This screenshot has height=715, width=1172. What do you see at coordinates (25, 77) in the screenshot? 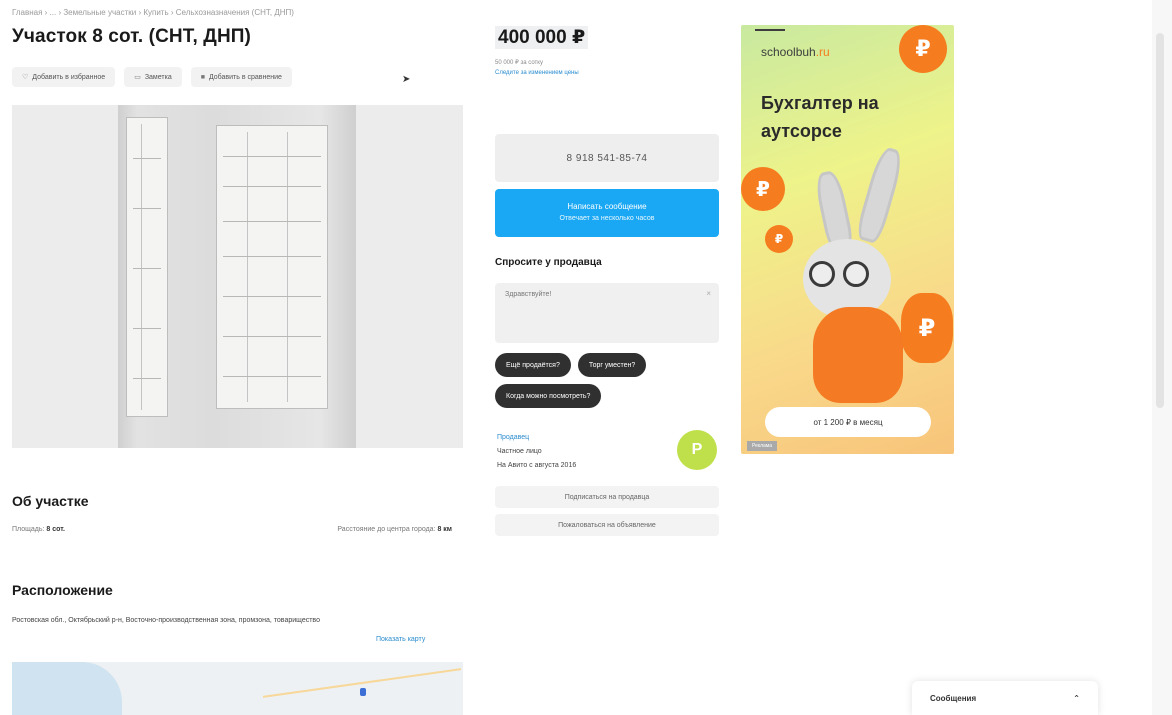
I see `heart-icon: ♡` at bounding box center [25, 77].